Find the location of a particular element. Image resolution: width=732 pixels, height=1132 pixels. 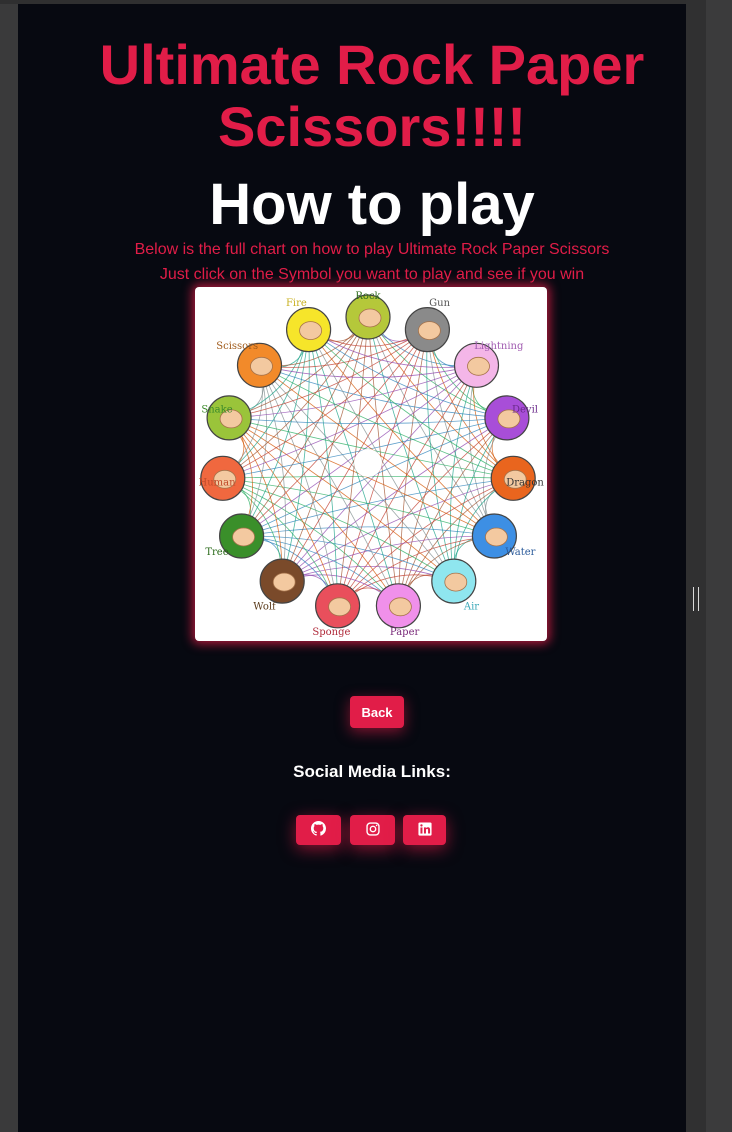

chart-node-label: Snake is located at coordinates (216, 410).